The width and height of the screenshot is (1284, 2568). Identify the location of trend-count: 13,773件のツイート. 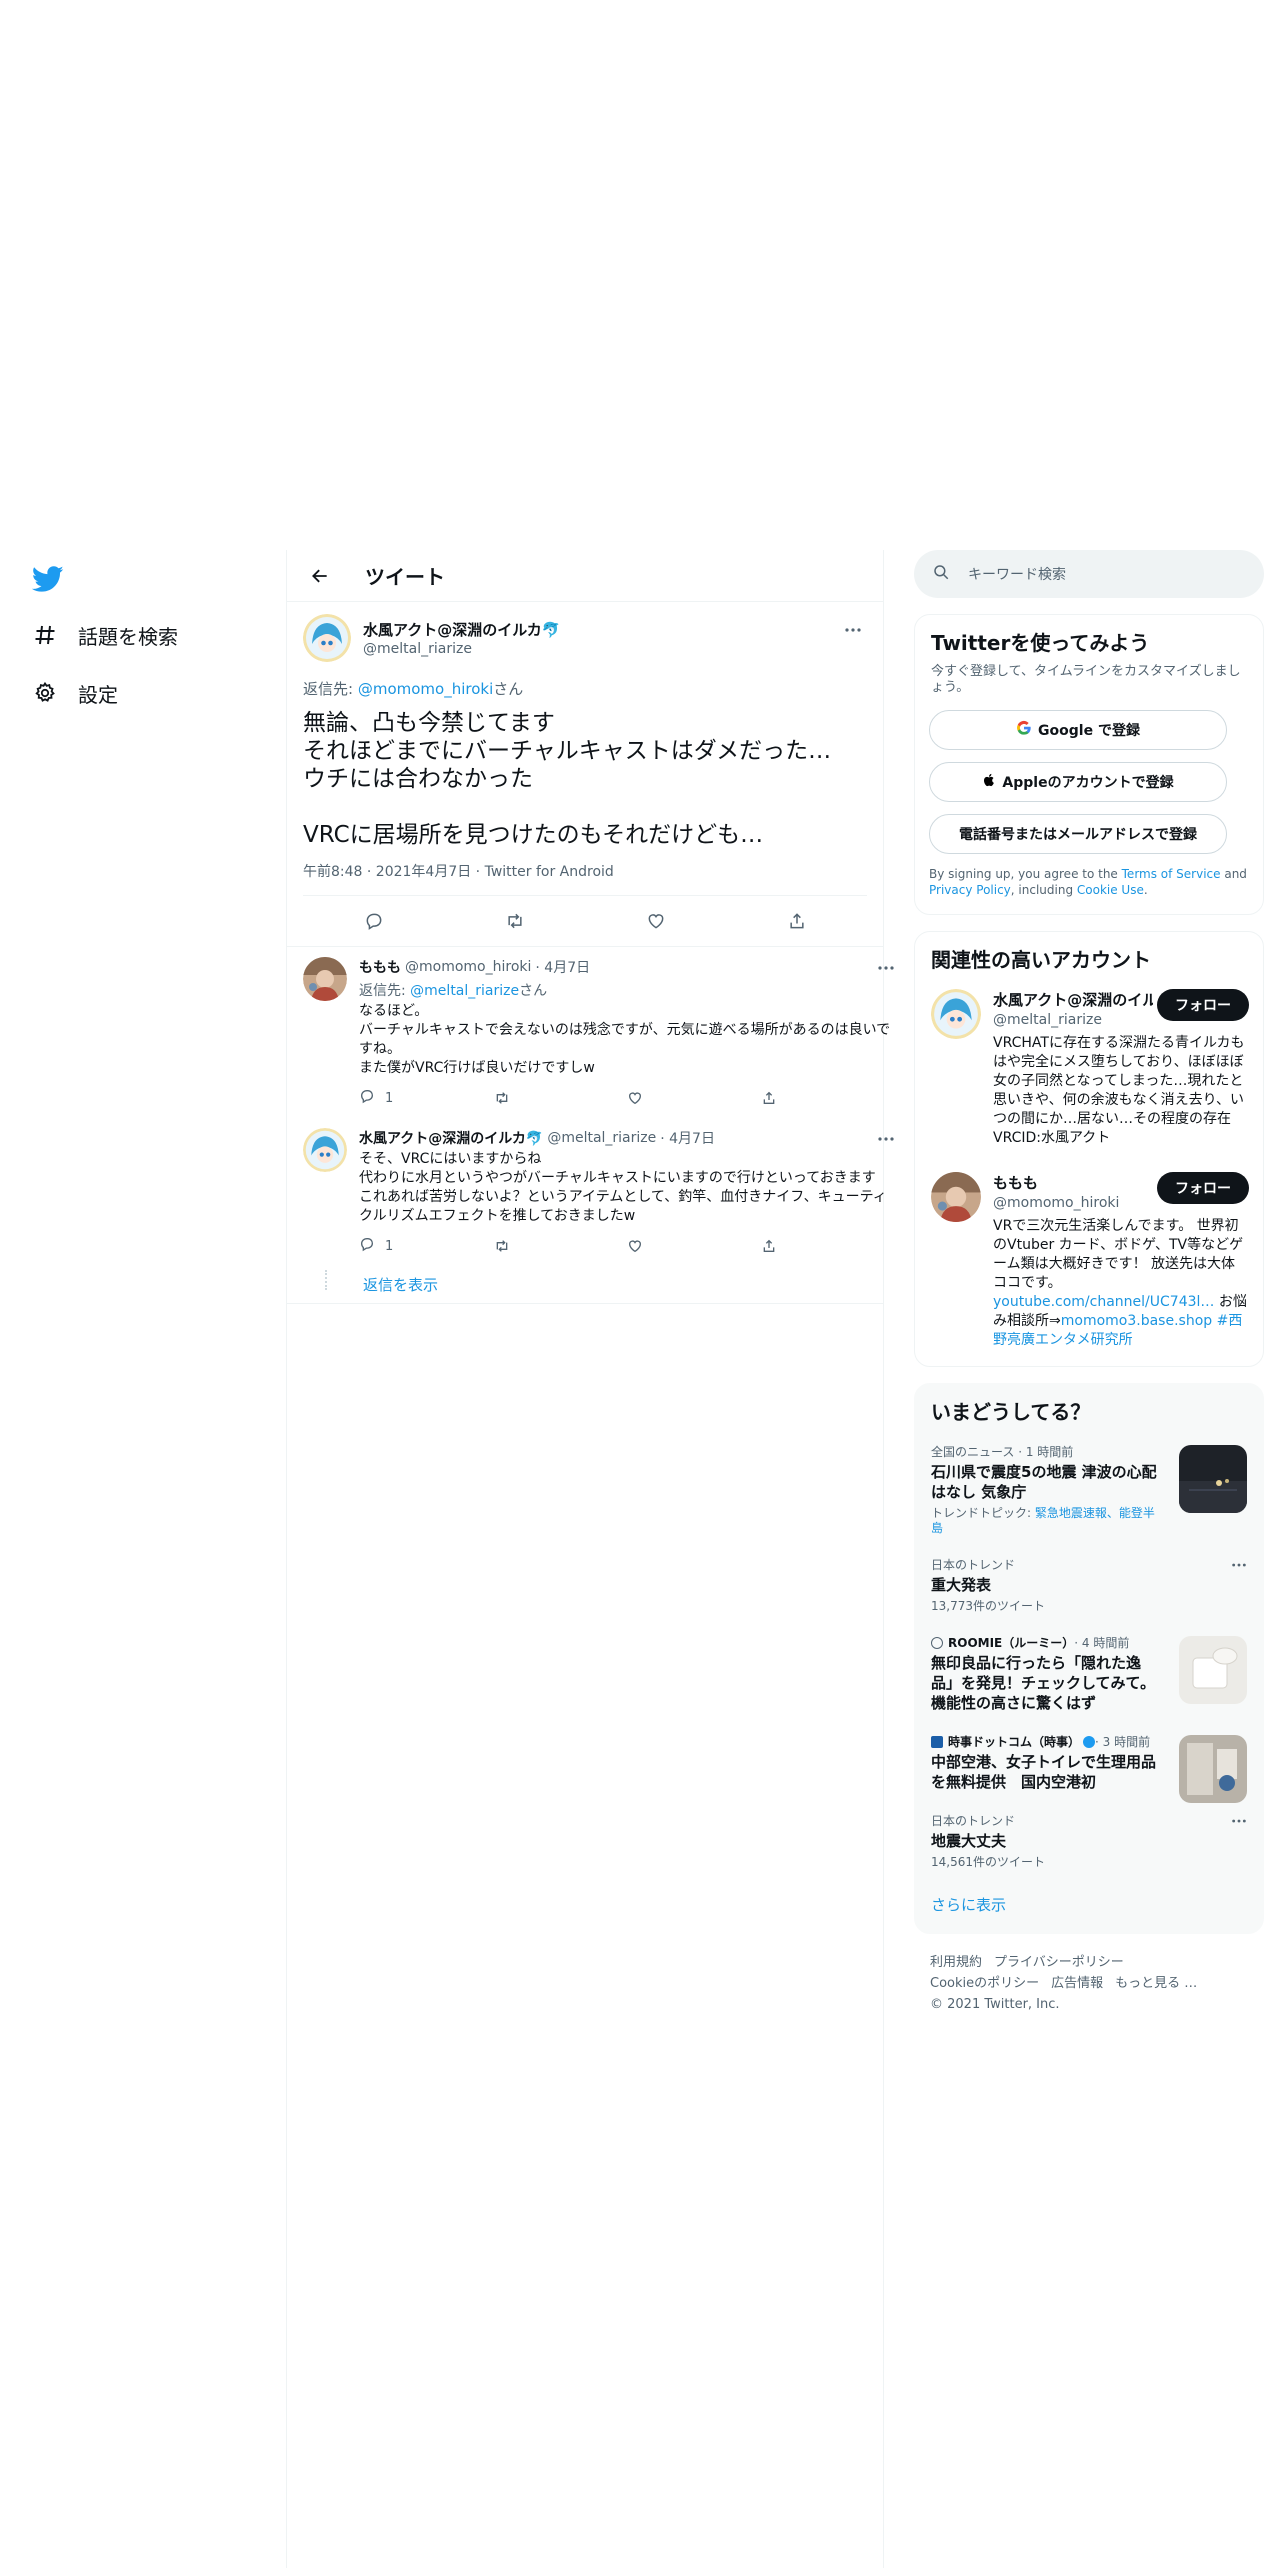
(988, 1606).